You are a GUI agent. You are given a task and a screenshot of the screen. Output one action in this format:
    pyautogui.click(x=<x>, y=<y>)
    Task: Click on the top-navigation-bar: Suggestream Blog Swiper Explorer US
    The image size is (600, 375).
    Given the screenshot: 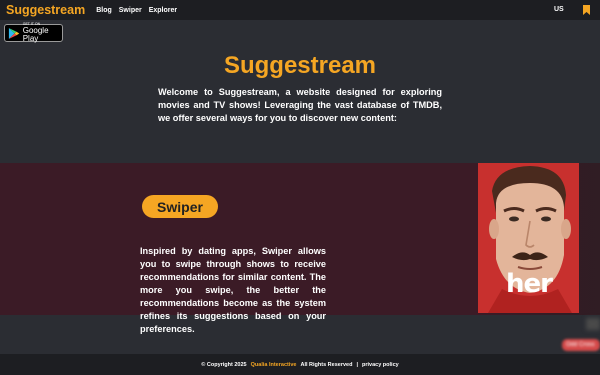 What is the action you would take?
    pyautogui.click(x=300, y=10)
    